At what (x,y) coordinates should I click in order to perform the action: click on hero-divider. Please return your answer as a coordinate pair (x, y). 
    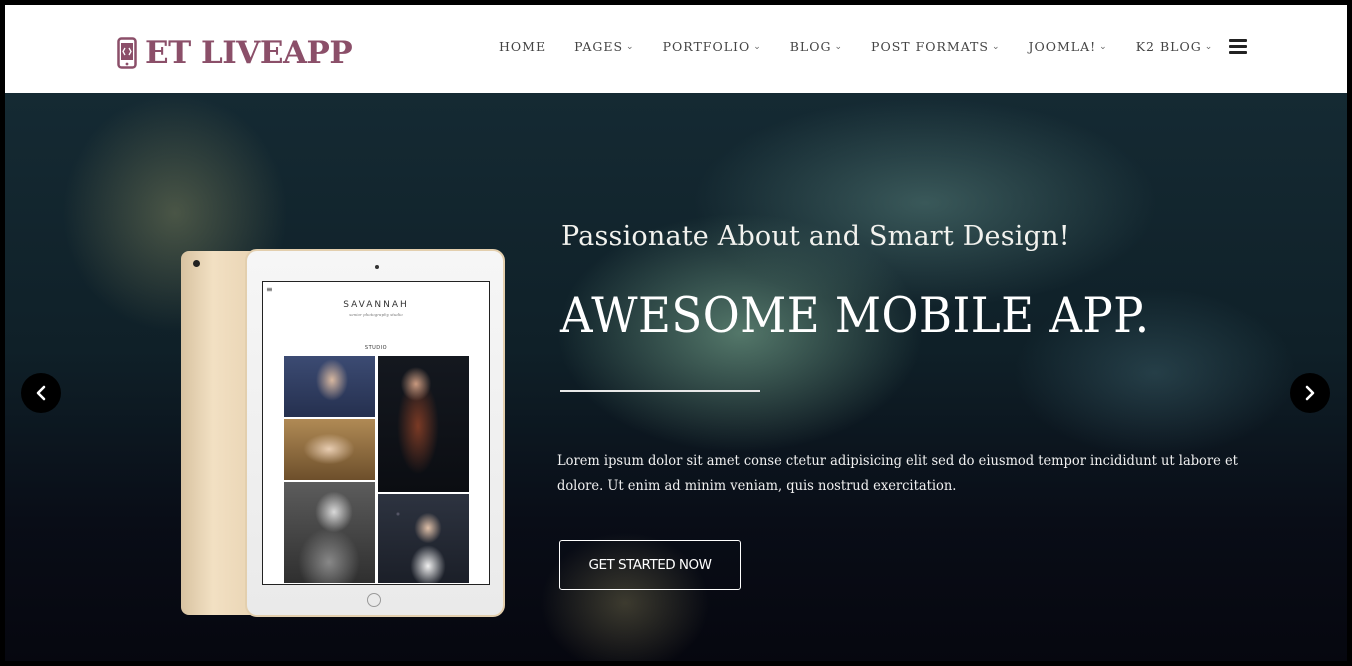
    Looking at the image, I should click on (660, 391).